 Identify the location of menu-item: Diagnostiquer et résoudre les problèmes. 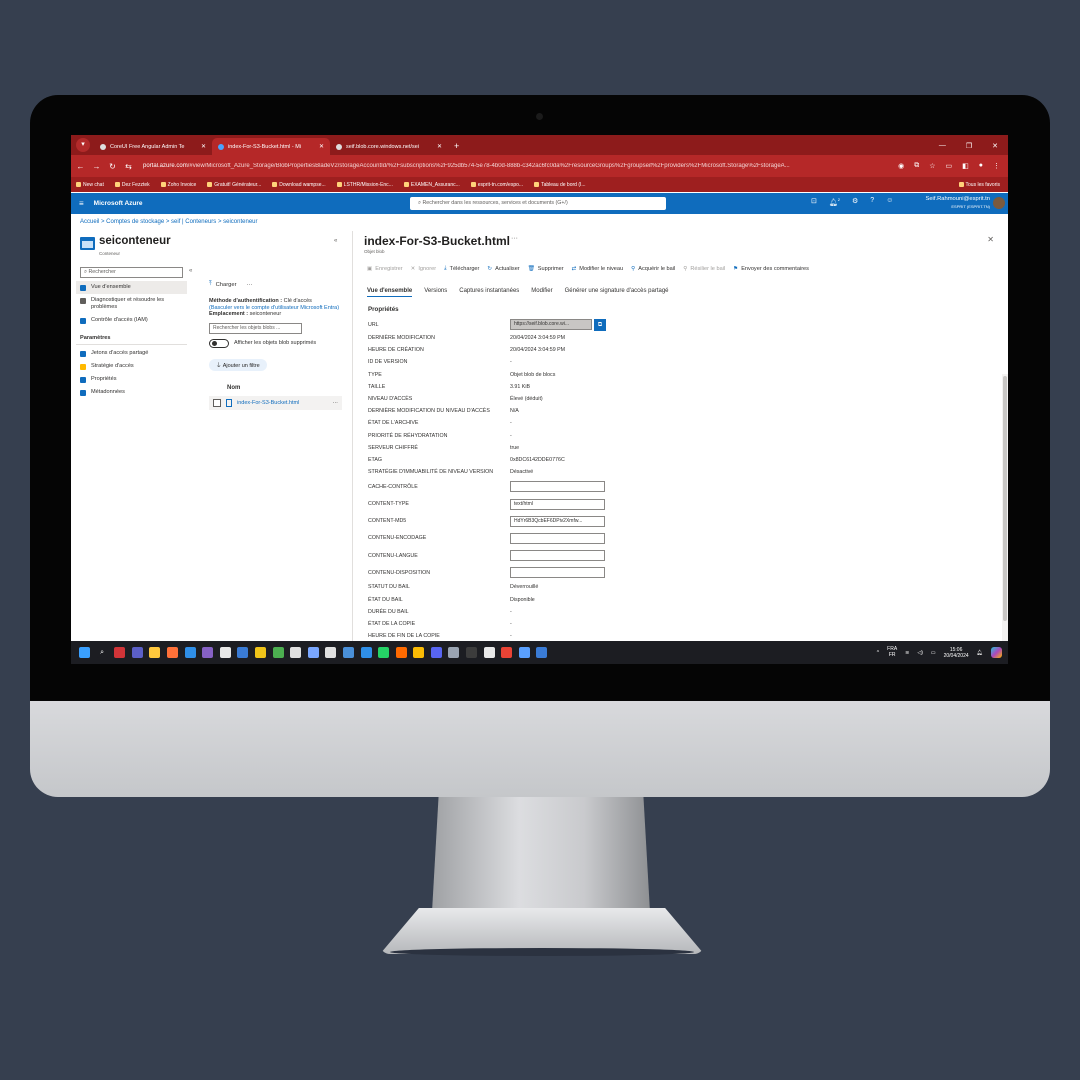
(131, 304).